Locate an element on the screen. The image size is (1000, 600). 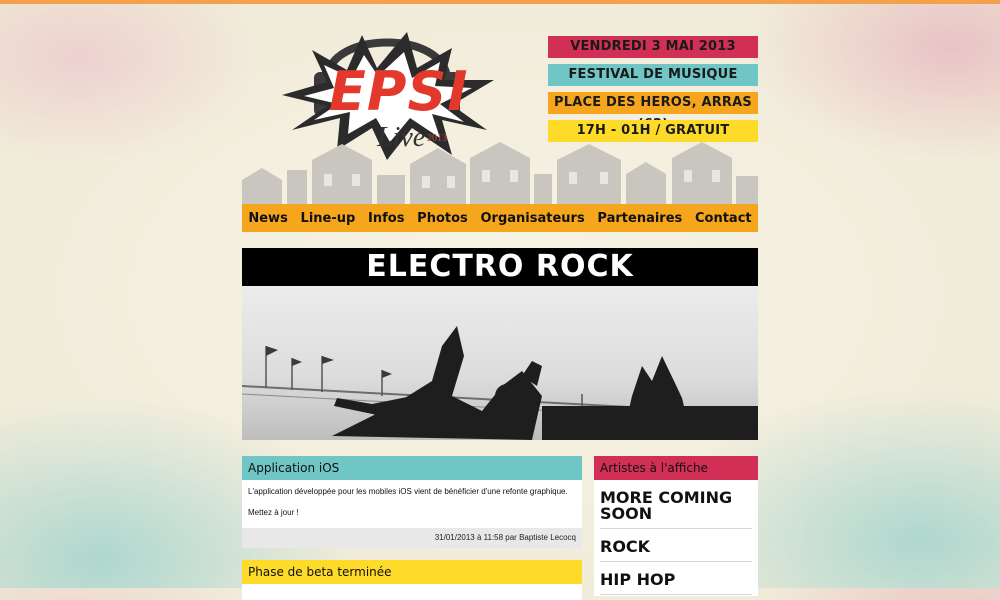
nav-news: News is located at coordinates (267, 218).